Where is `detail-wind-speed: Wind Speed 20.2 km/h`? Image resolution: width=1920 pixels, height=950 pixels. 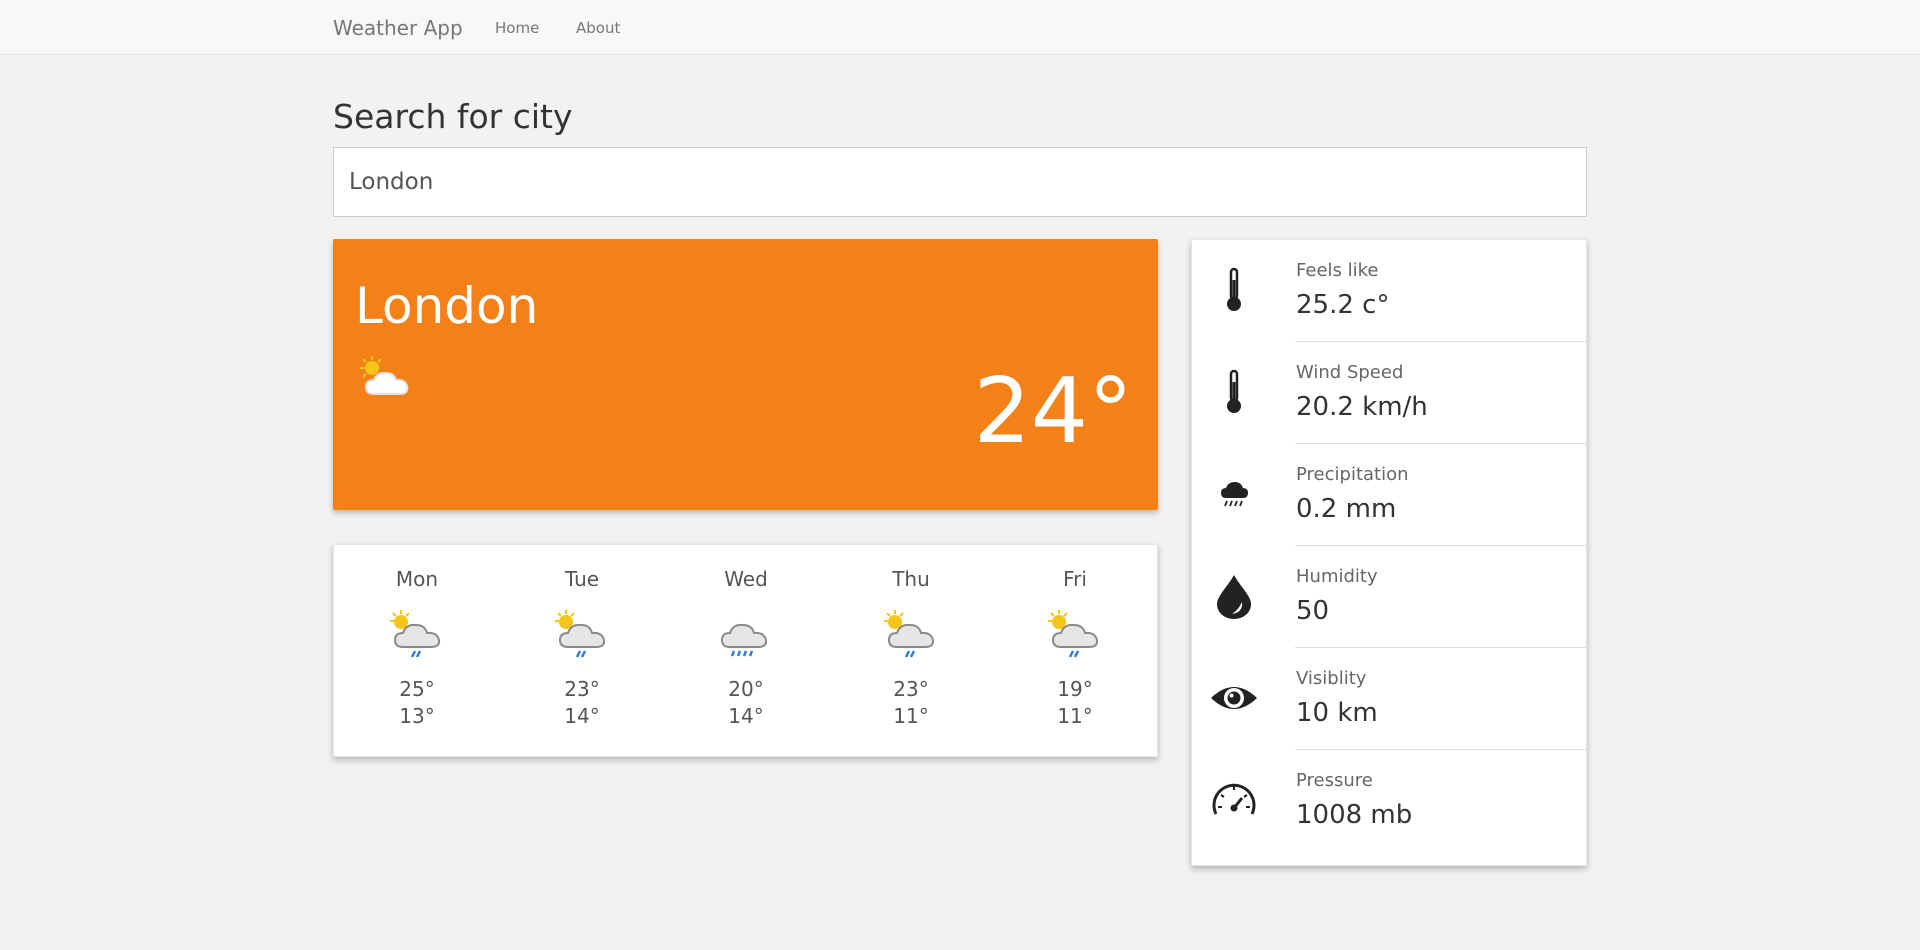 detail-wind-speed: Wind Speed 20.2 km/h is located at coordinates (1390, 393).